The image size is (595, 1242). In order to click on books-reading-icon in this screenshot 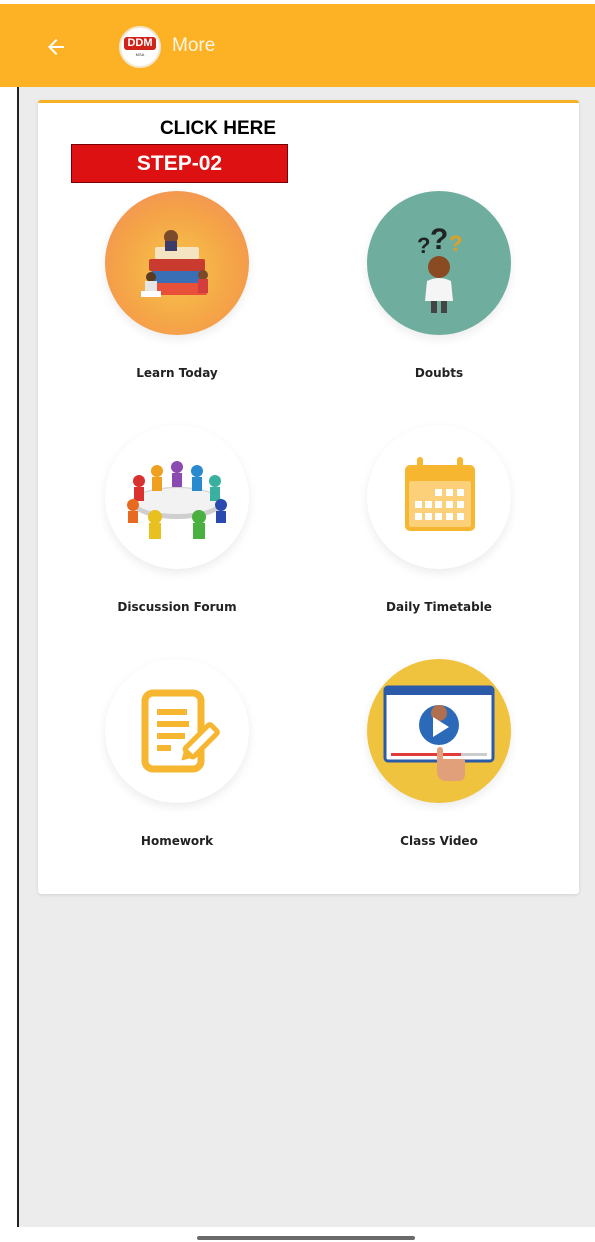, I will do `click(177, 263)`.